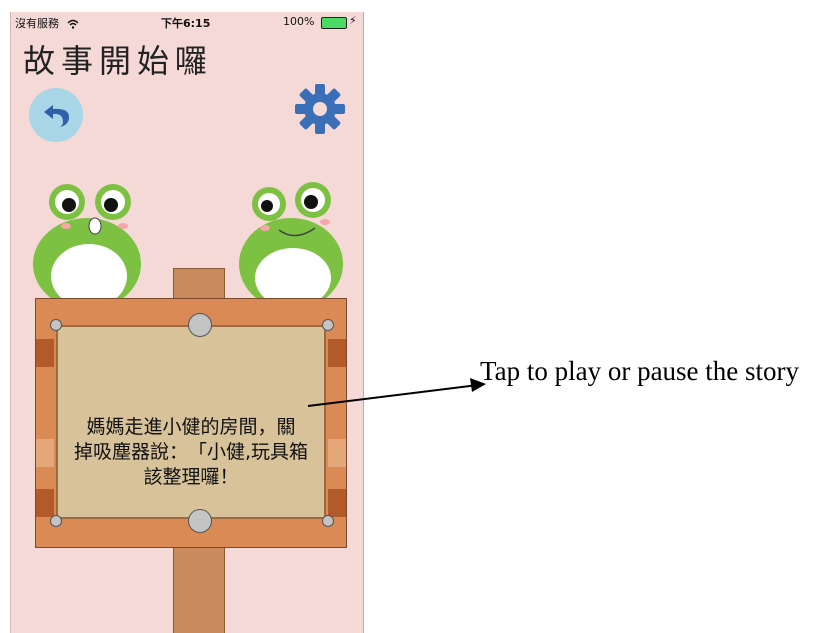 The height and width of the screenshot is (633, 816). What do you see at coordinates (396, 392) in the screenshot?
I see `annotation-arrow` at bounding box center [396, 392].